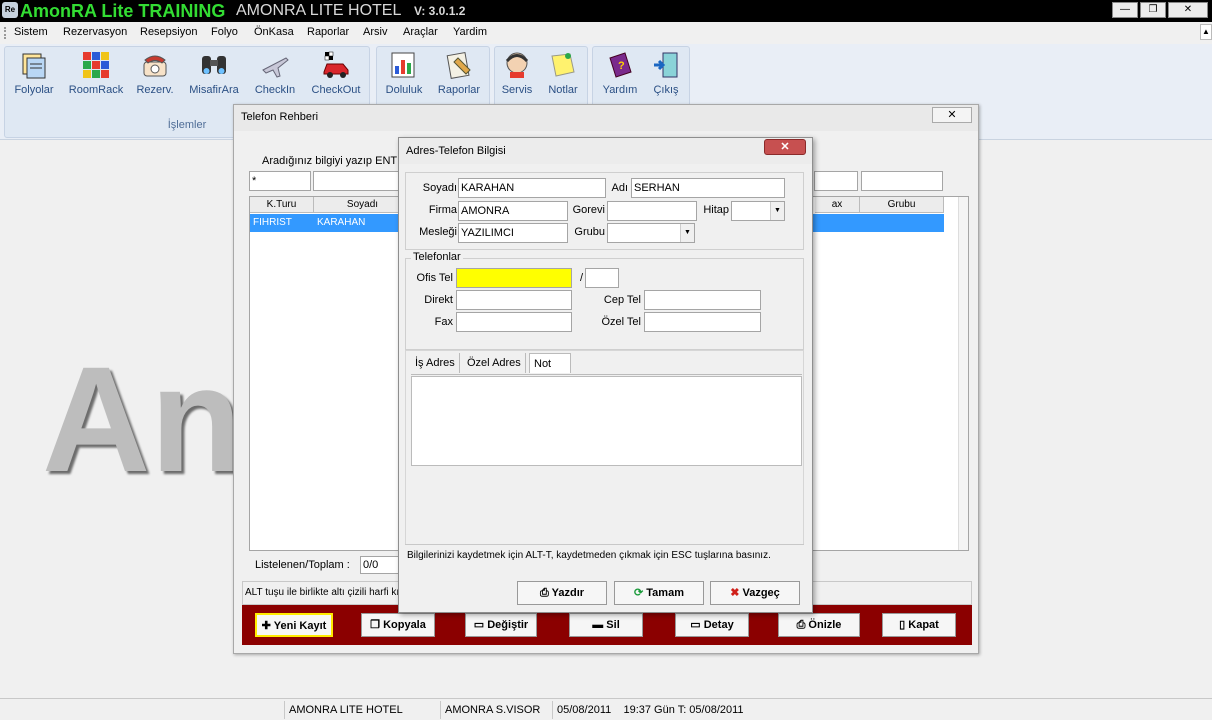 Image resolution: width=1212 pixels, height=720 pixels. I want to click on grid-scrollbar, so click(963, 373).